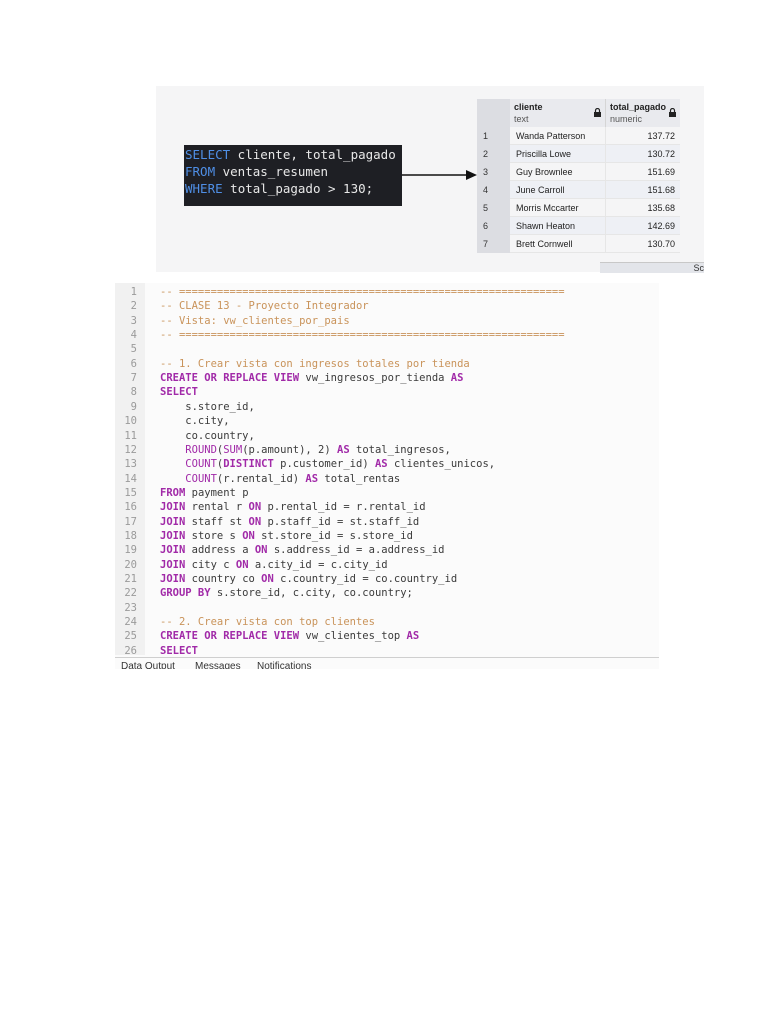 The width and height of the screenshot is (768, 1024). Describe the element at coordinates (130, 535) in the screenshot. I see `line-number: 18` at that location.